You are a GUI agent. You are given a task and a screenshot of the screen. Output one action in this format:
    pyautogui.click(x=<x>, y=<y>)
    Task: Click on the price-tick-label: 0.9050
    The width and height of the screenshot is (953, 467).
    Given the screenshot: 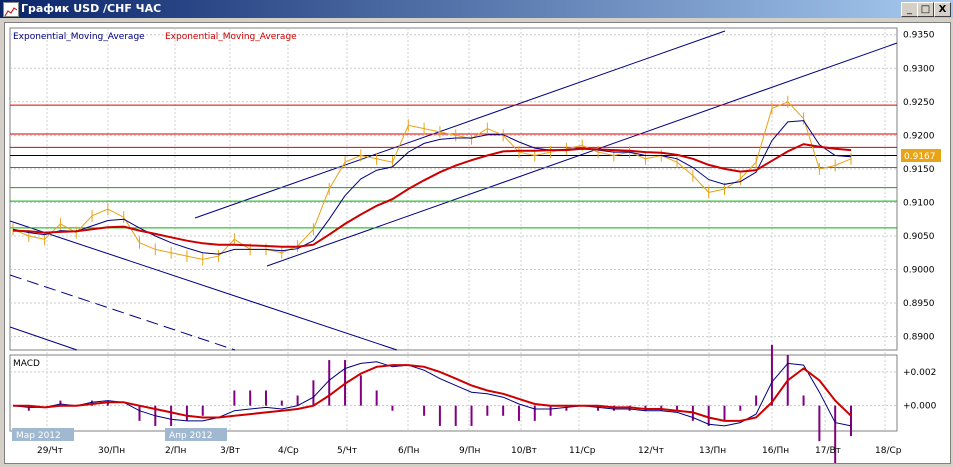 What is the action you would take?
    pyautogui.click(x=919, y=237)
    